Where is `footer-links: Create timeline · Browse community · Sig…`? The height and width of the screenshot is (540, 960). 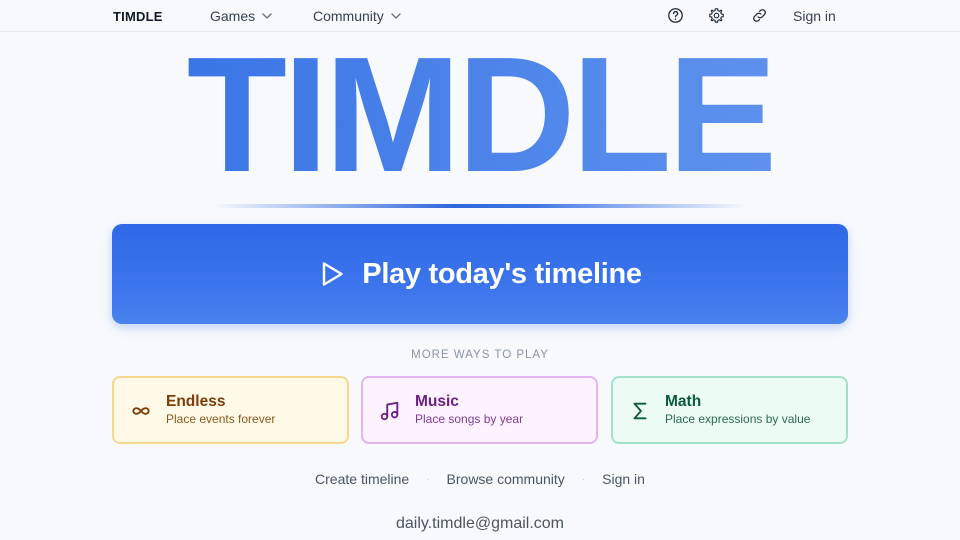
footer-links: Create timeline · Browse community · Sig… is located at coordinates (480, 479).